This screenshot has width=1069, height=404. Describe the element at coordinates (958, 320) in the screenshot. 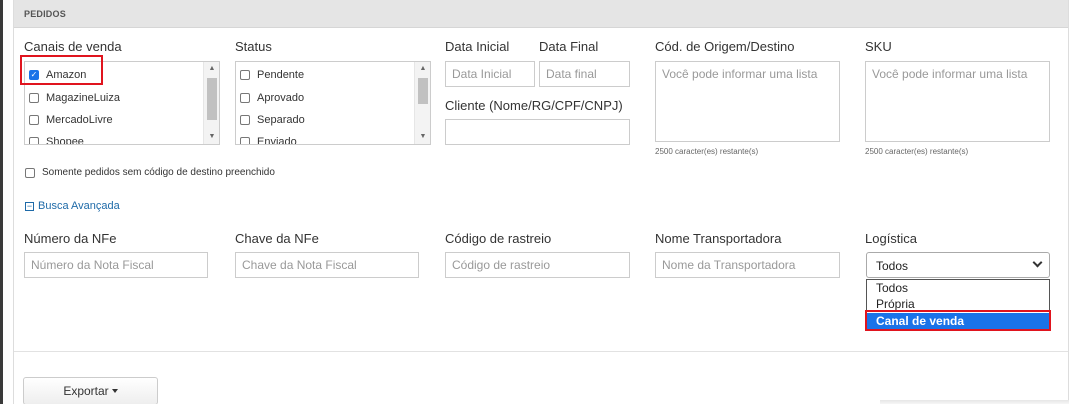

I see `highlight-box-canal-de-venda` at that location.